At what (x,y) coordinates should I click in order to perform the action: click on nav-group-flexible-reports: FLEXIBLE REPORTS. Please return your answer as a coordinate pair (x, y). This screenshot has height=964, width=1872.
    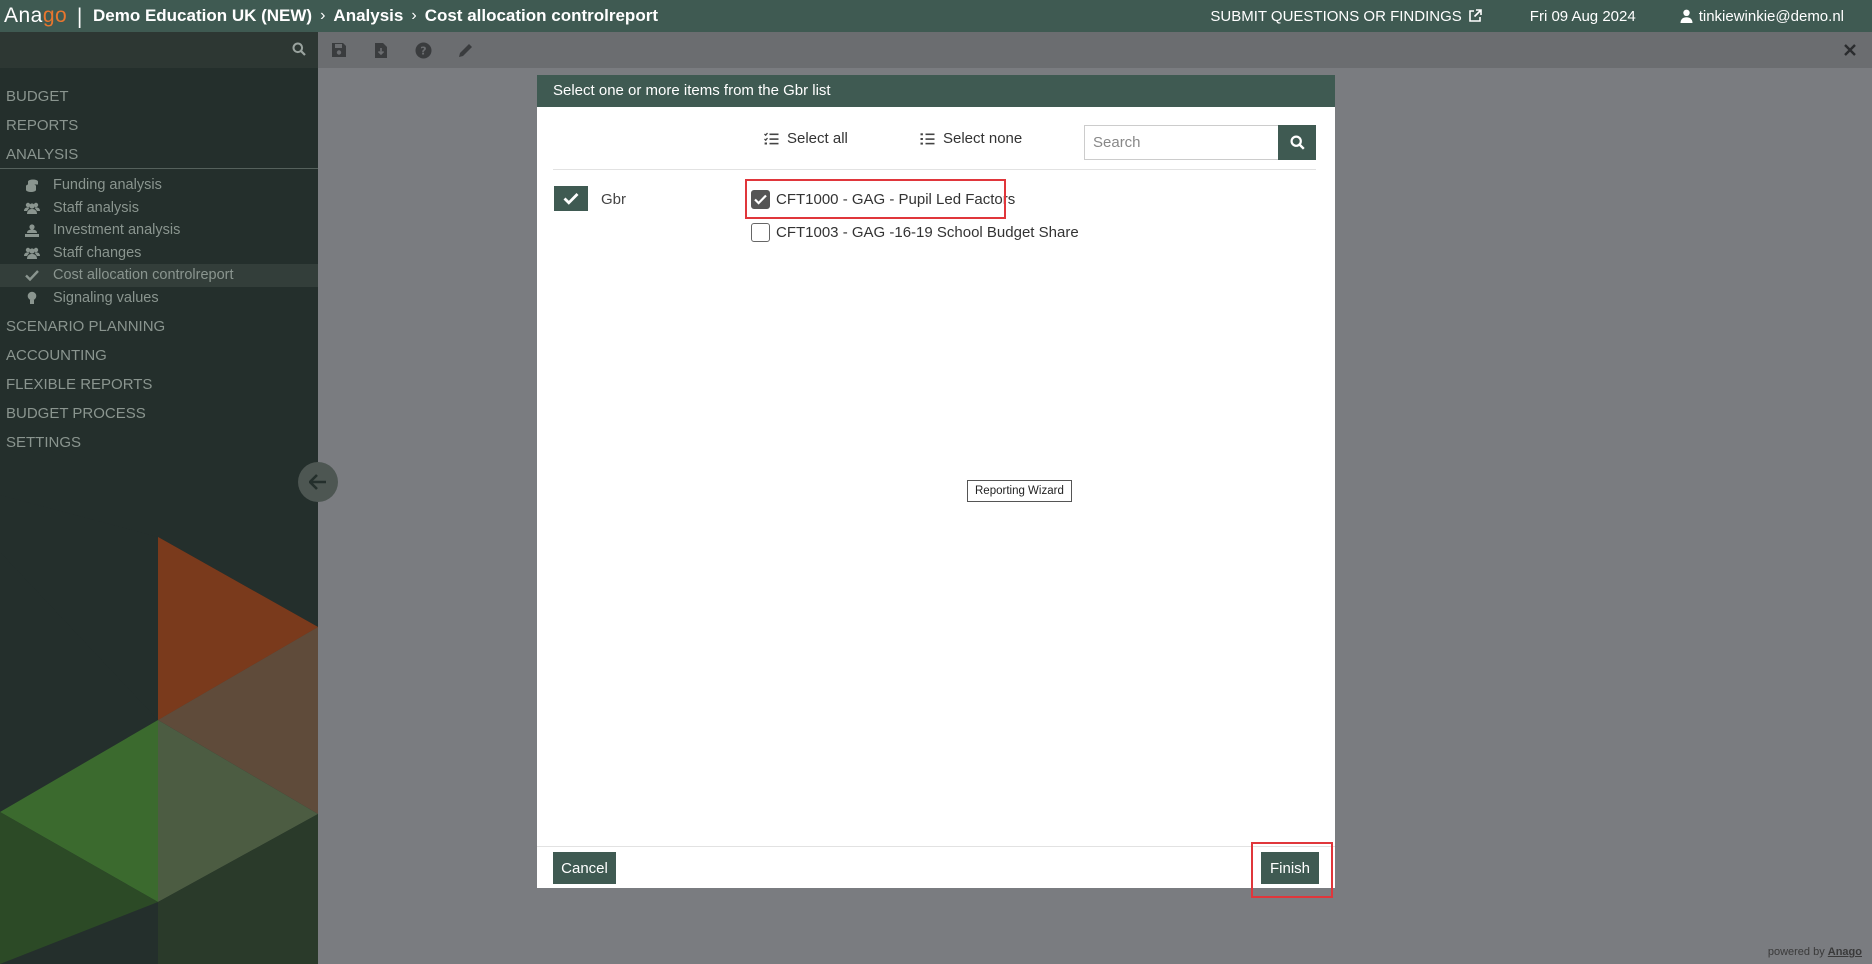
    Looking at the image, I should click on (159, 384).